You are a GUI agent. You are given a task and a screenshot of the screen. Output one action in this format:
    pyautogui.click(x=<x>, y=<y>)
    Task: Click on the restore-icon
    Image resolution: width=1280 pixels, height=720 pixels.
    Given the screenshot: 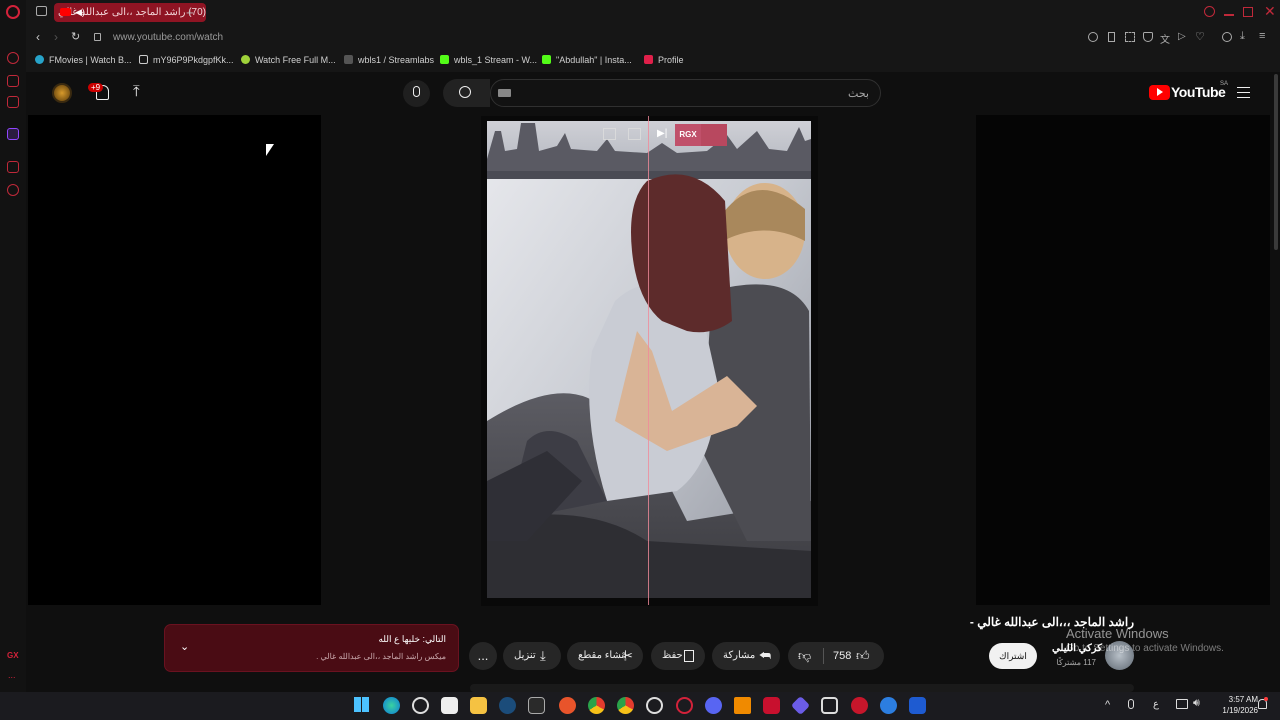 What is the action you would take?
    pyautogui.click(x=1248, y=12)
    